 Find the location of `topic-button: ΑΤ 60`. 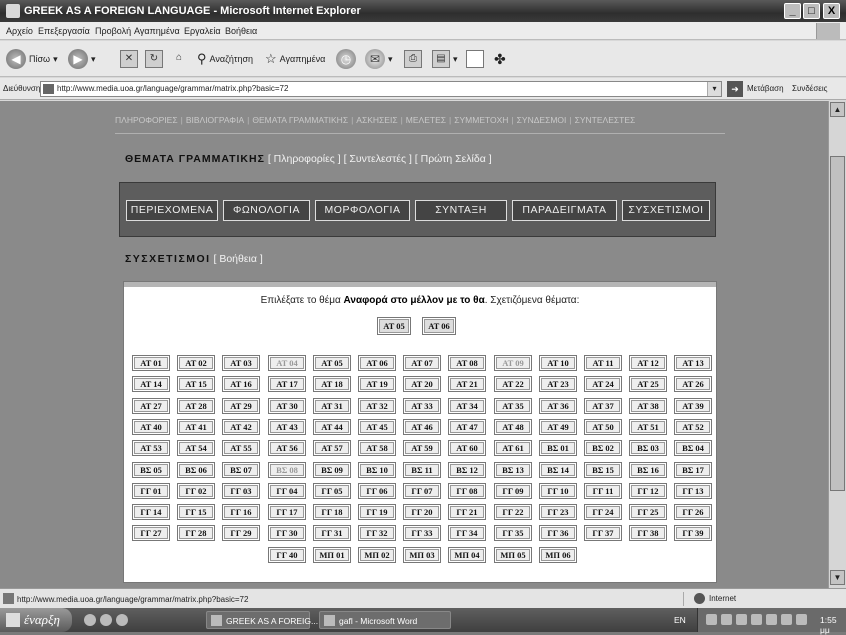

topic-button: ΑΤ 60 is located at coordinates (467, 448).